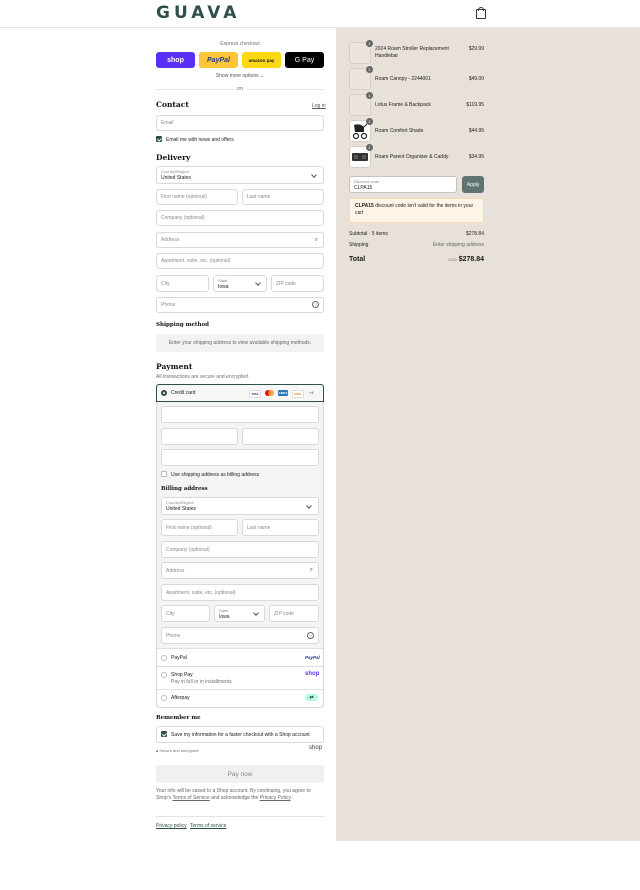  I want to click on or-divider-label: OR, so click(240, 88).